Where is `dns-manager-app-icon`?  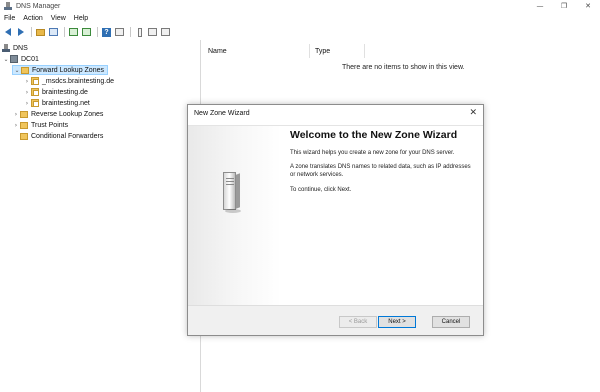 dns-manager-app-icon is located at coordinates (8, 6).